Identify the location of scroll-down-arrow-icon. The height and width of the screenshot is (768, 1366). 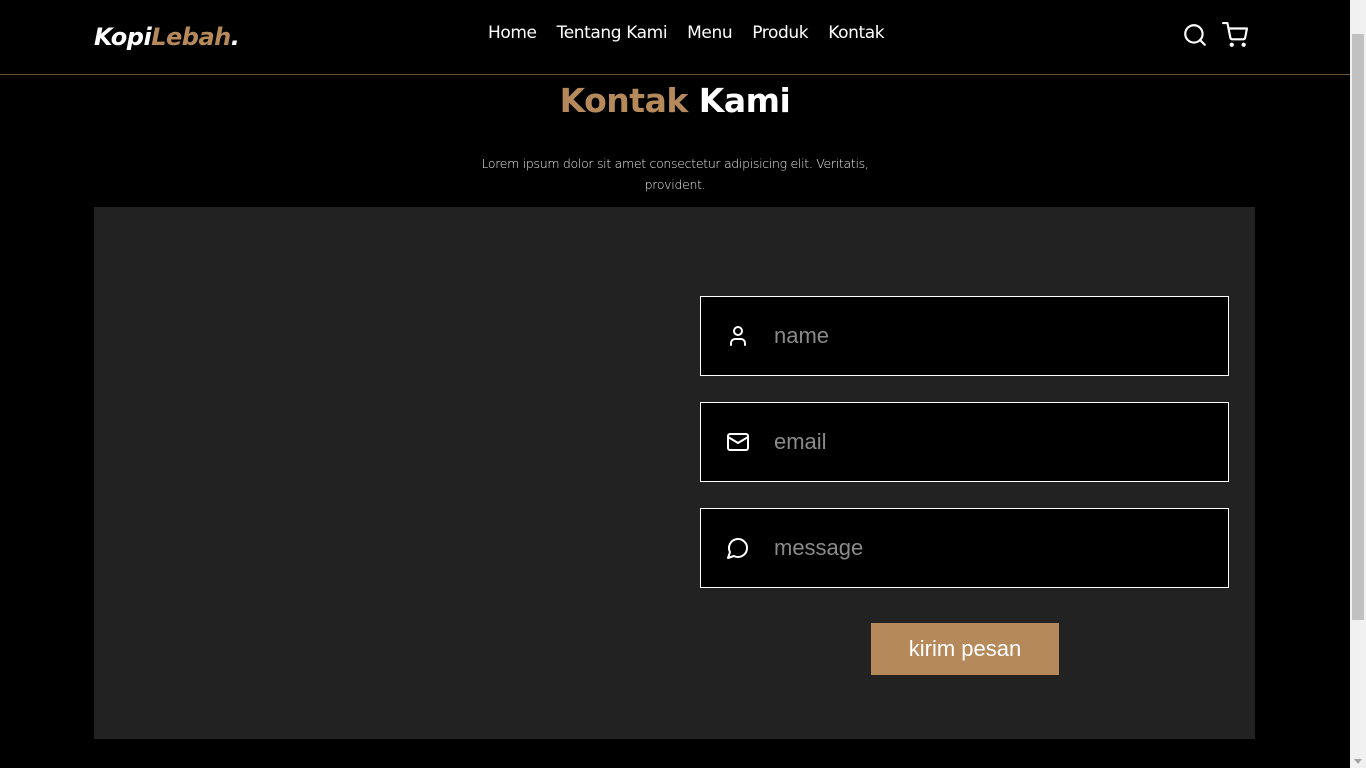
(1358, 761).